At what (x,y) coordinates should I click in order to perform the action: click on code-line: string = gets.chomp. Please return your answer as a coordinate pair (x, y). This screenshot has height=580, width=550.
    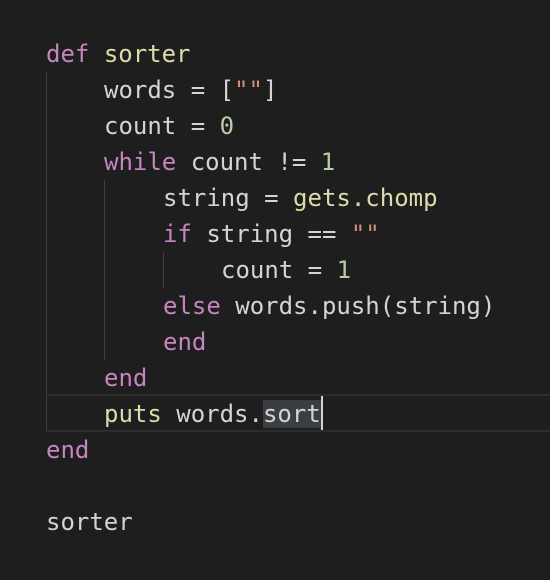
    Looking at the image, I should click on (275, 198).